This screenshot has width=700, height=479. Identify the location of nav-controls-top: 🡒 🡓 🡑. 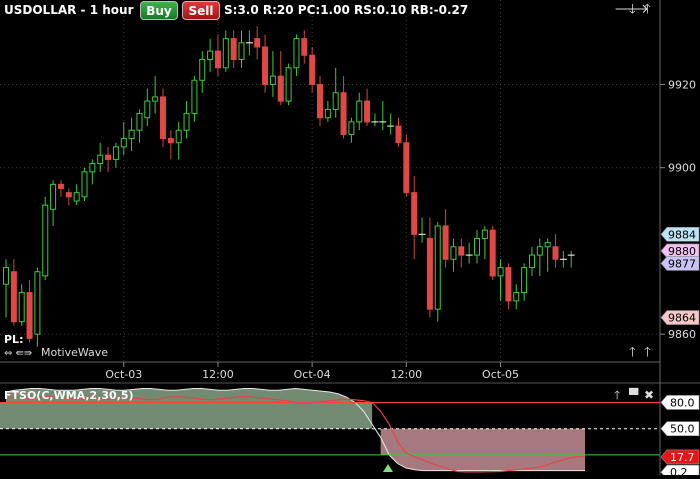
(632, 9).